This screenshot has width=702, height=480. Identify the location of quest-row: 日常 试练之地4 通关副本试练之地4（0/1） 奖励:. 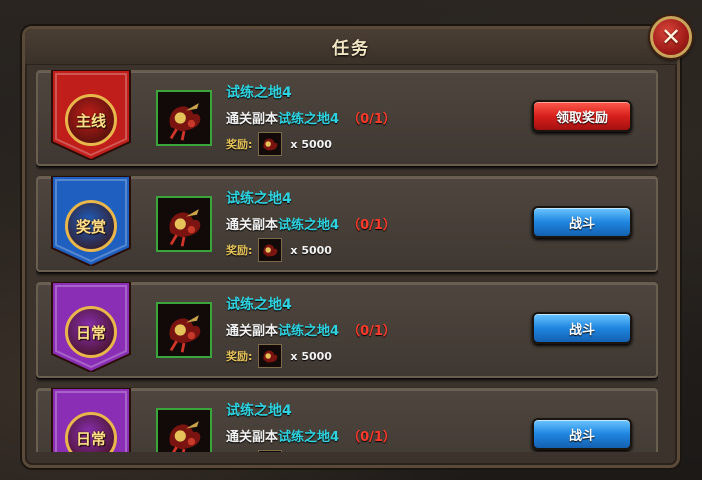
(347, 420).